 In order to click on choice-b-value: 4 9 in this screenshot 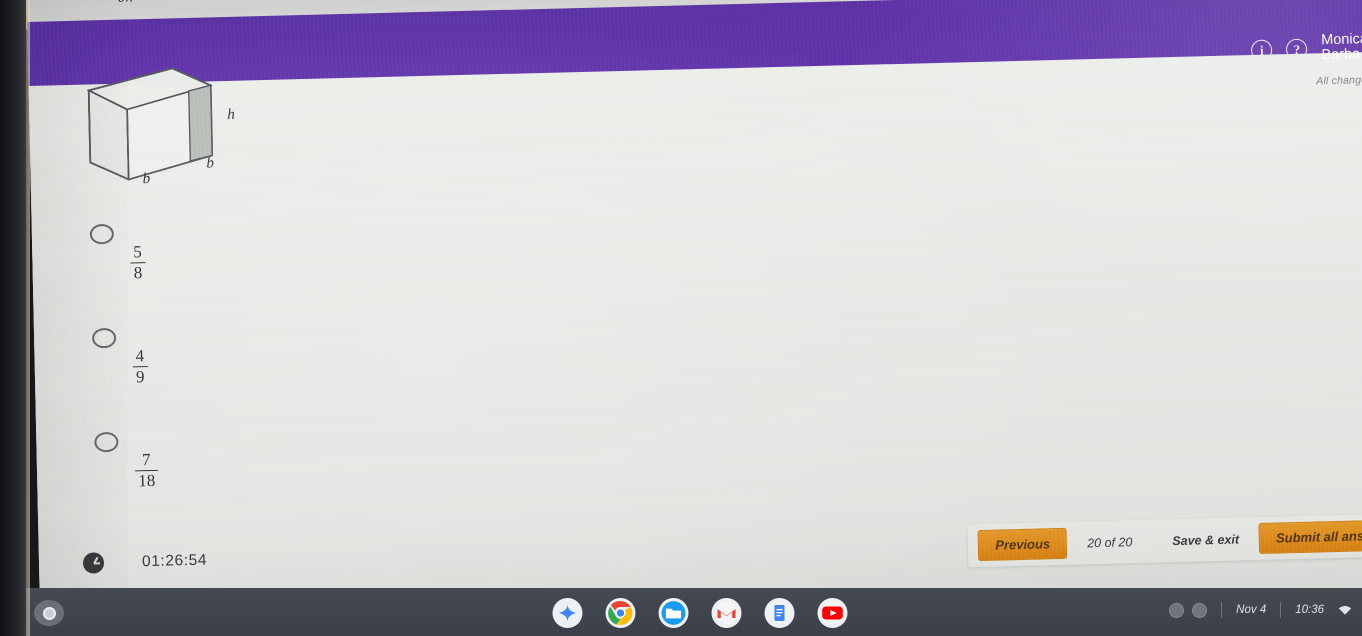, I will do `click(140, 366)`.